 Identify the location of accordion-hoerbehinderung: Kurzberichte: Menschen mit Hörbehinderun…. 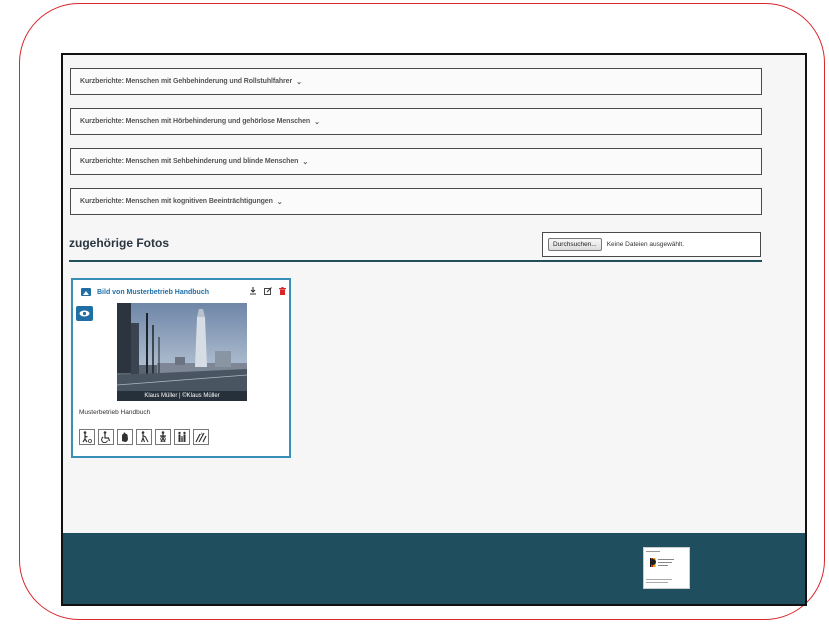
(416, 121).